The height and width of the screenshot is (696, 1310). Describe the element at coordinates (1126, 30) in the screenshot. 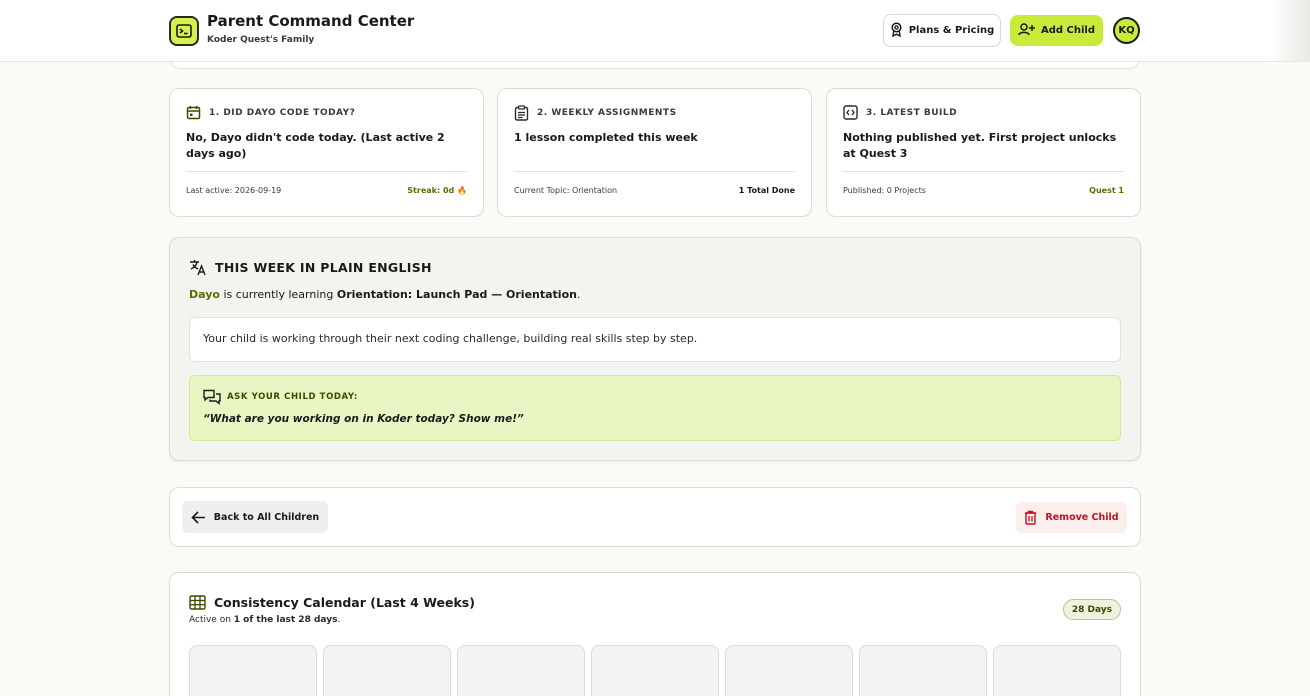

I see `avatar: KQ` at that location.